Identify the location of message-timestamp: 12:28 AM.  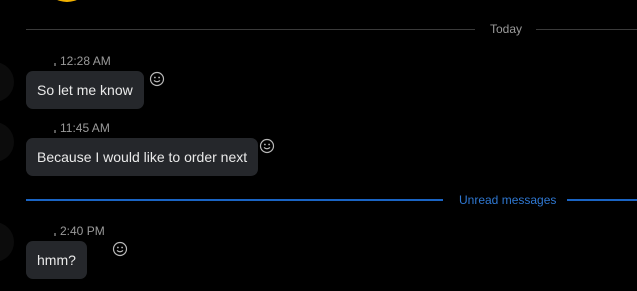
(82, 61).